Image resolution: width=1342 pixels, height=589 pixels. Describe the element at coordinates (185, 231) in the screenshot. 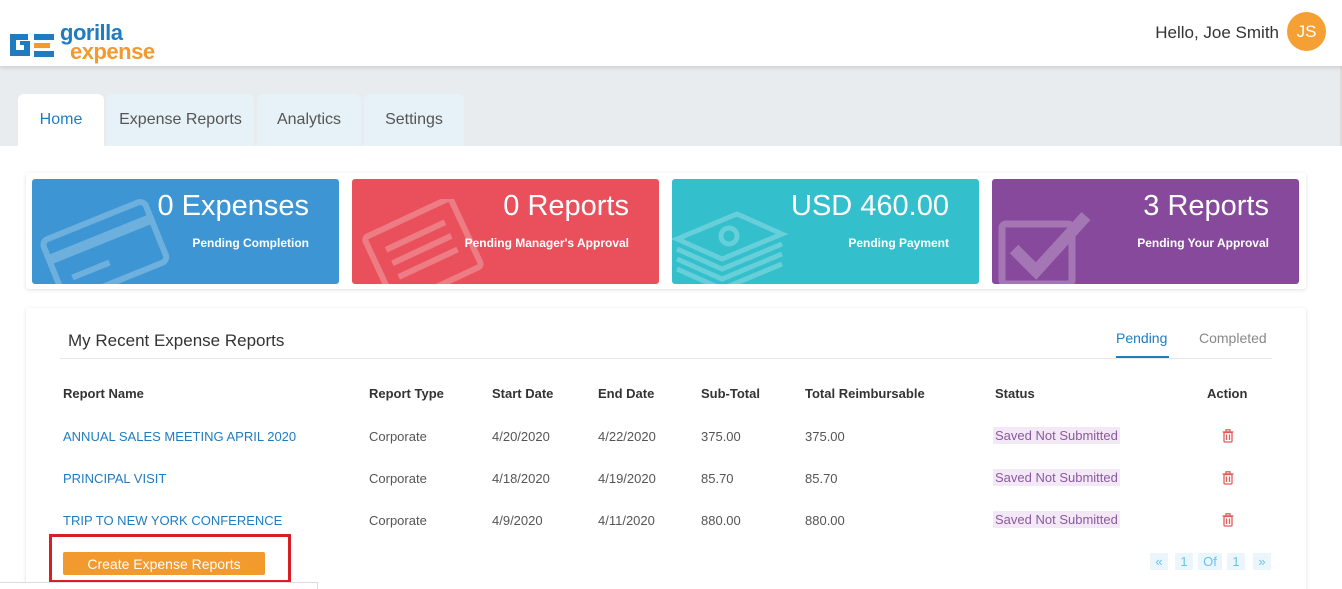

I see `card-pending-completion: 0 Expenses Pending Completion` at that location.